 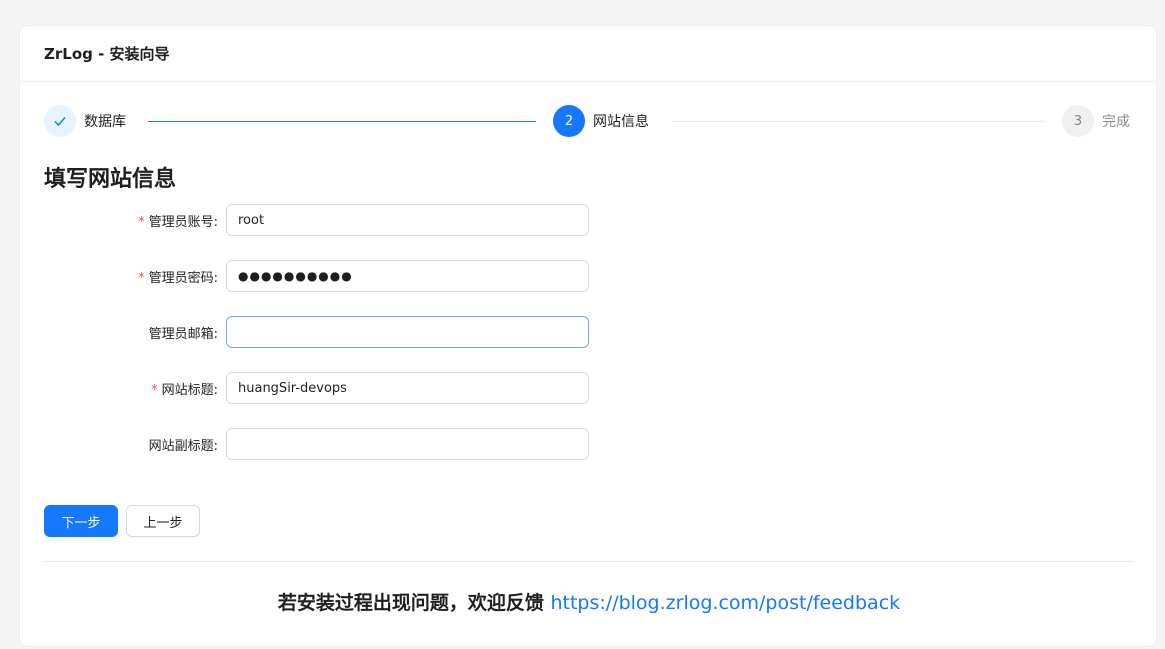 What do you see at coordinates (588, 54) in the screenshot?
I see `card-header: ZrLog - 安装向导` at bounding box center [588, 54].